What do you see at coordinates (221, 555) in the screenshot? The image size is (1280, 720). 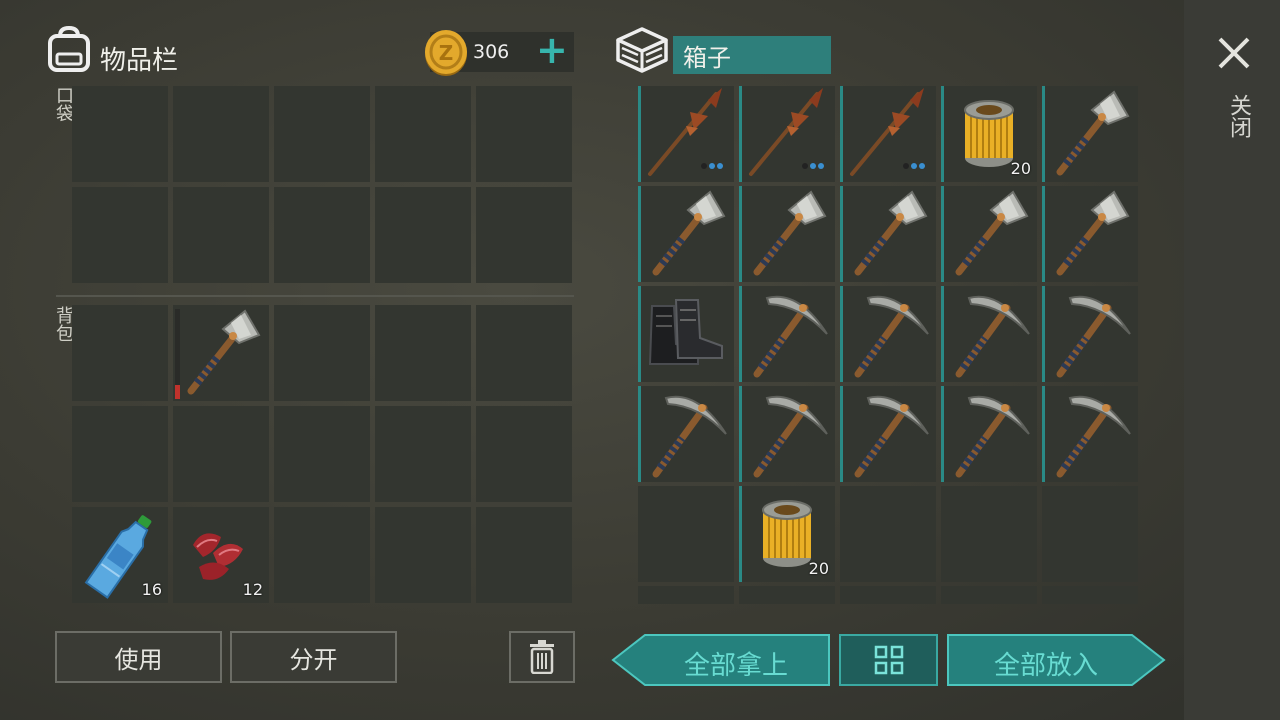 I see `backpack-slot: 12` at bounding box center [221, 555].